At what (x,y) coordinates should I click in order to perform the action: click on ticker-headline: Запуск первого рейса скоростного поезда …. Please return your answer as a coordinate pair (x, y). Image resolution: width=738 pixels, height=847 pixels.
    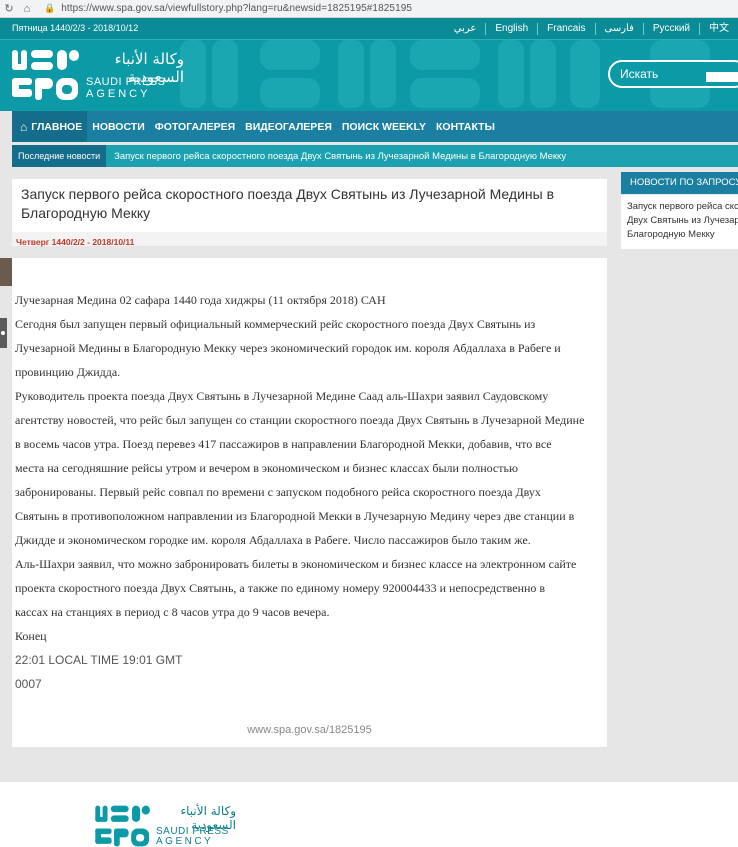
    Looking at the image, I should click on (336, 156).